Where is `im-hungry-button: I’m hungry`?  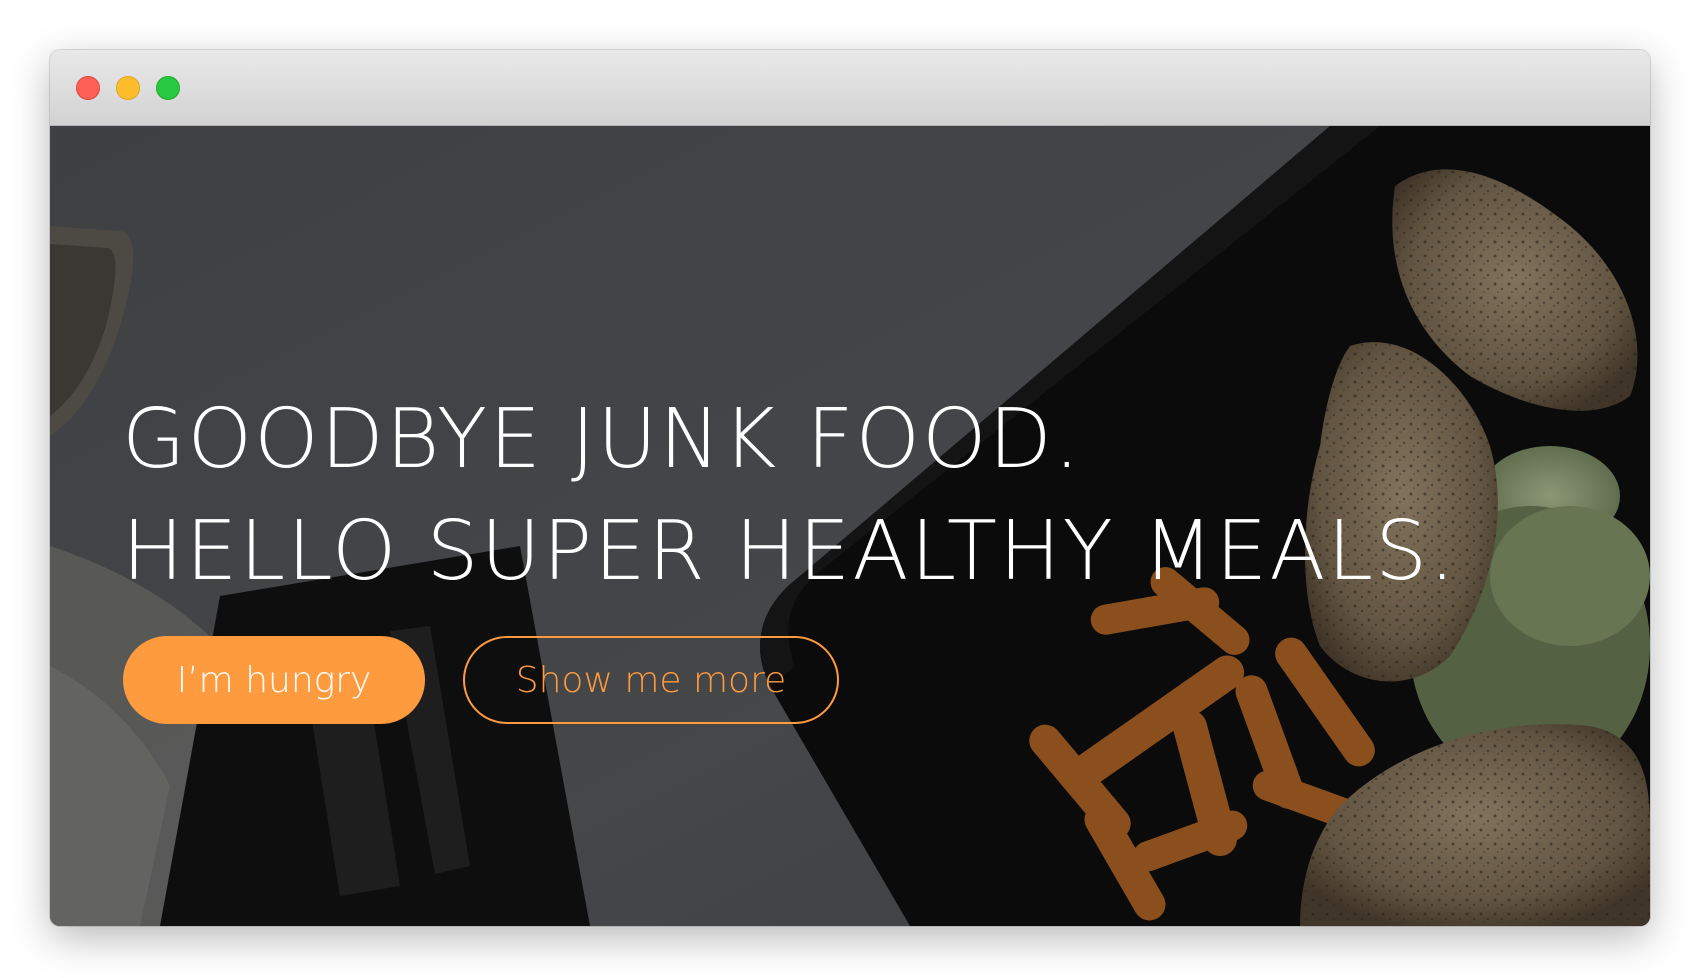
im-hungry-button: I’m hungry is located at coordinates (274, 680).